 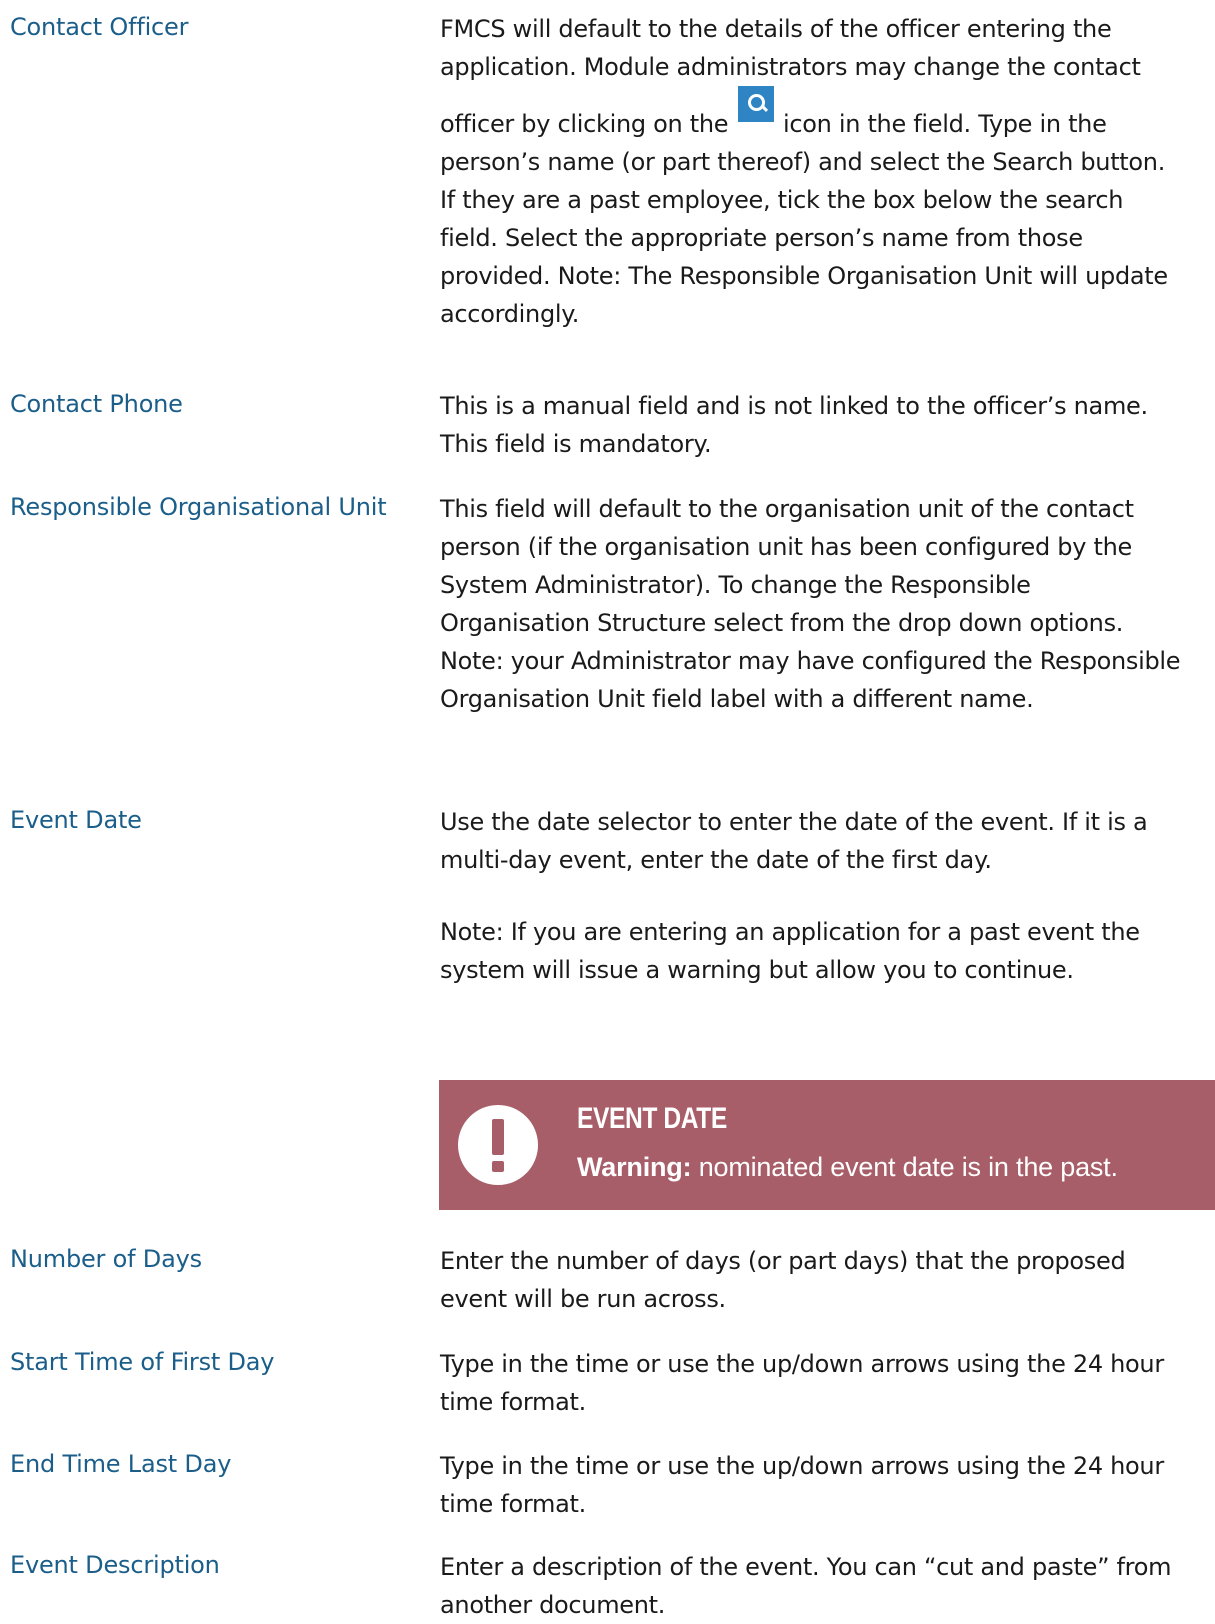 I want to click on search-icon, so click(x=755, y=104).